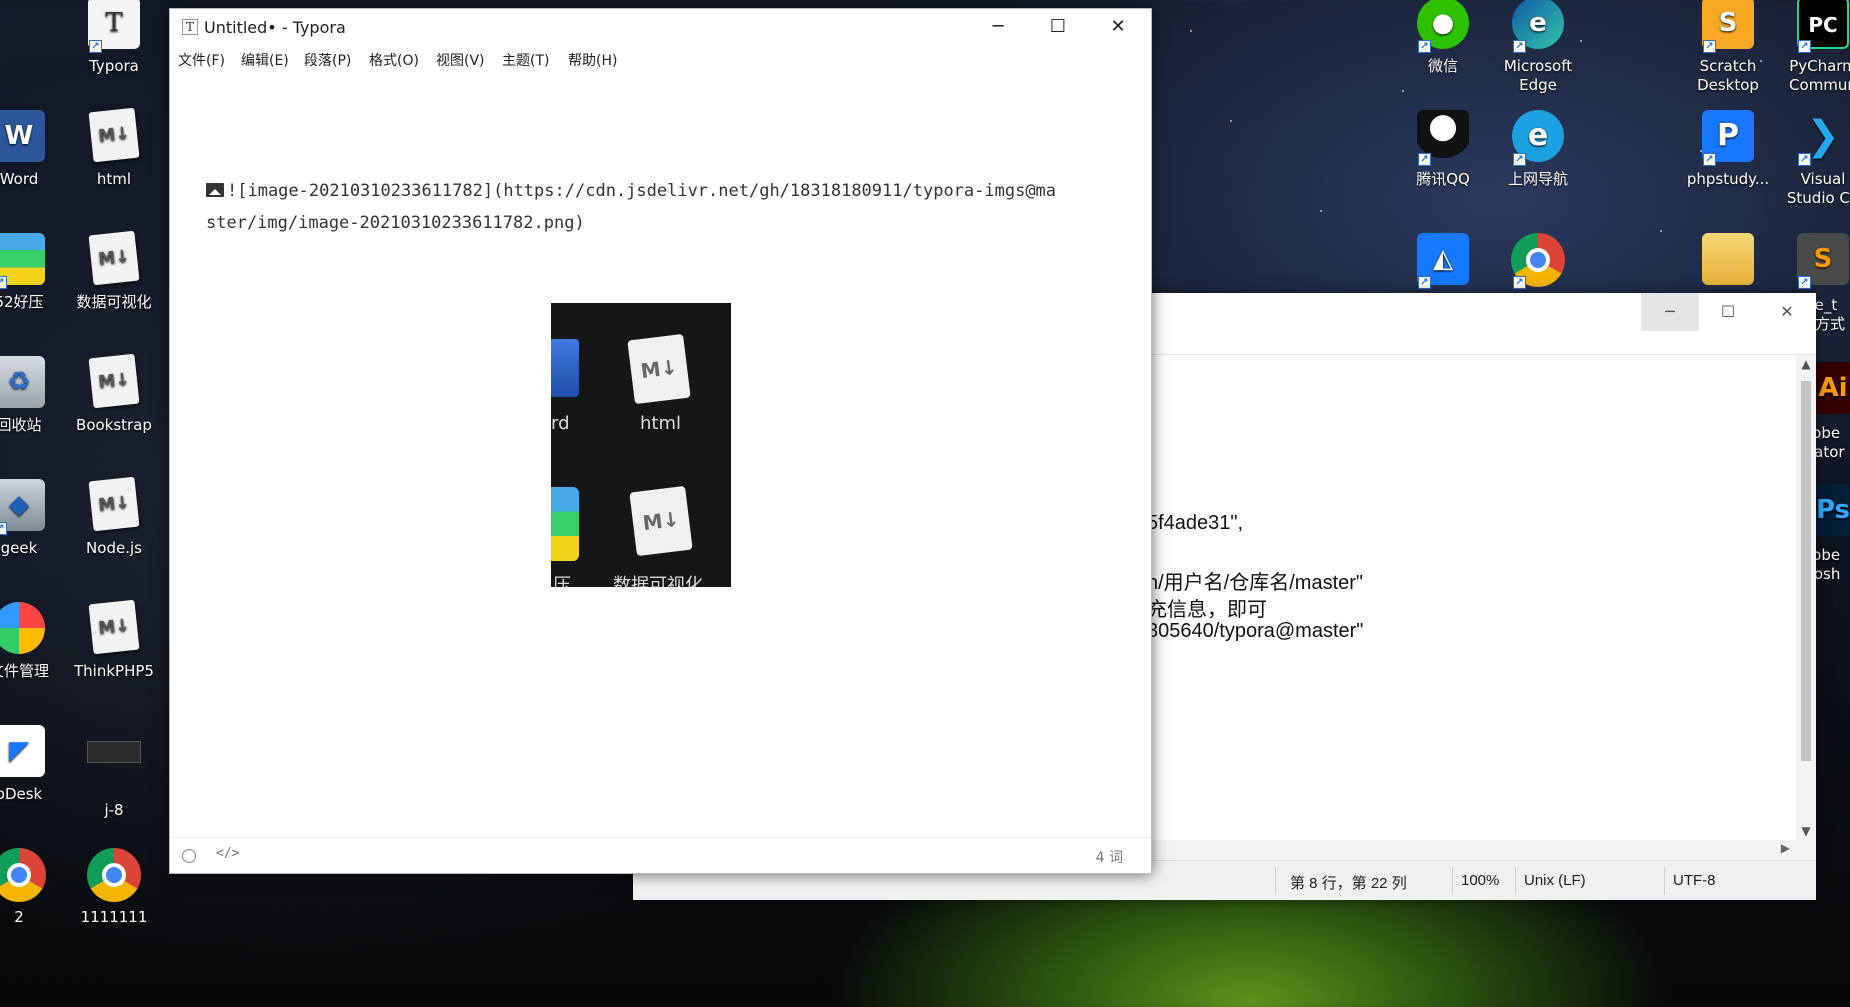  What do you see at coordinates (1728, 138) in the screenshot?
I see `phpstudy-icon: P ↗` at bounding box center [1728, 138].